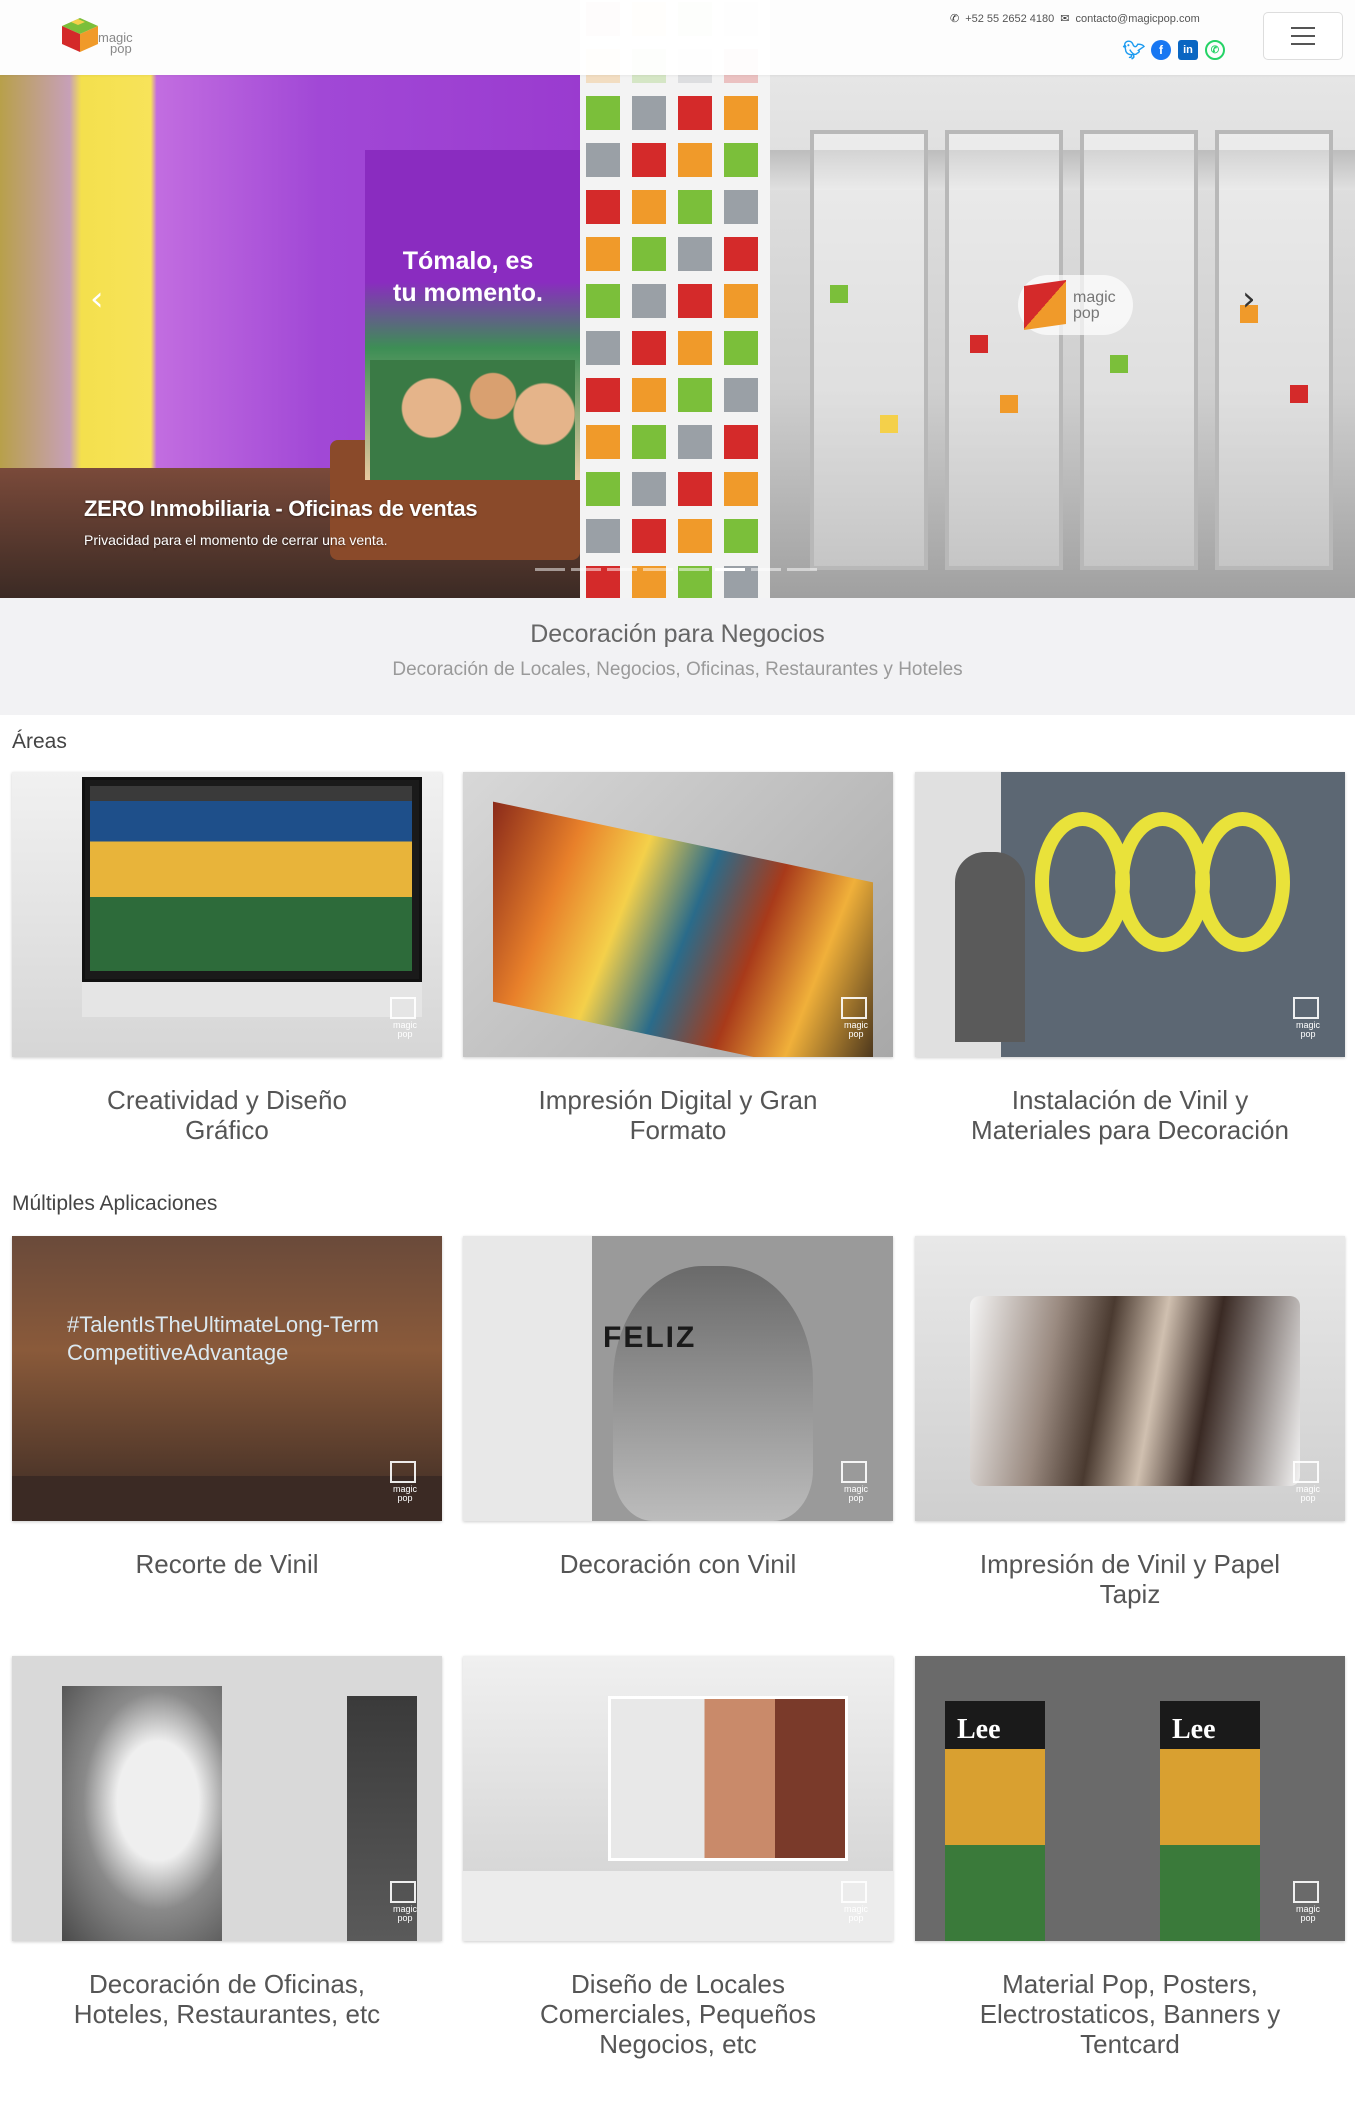  Describe the element at coordinates (1009, 404) in the screenshot. I see `hero-glass-square` at that location.